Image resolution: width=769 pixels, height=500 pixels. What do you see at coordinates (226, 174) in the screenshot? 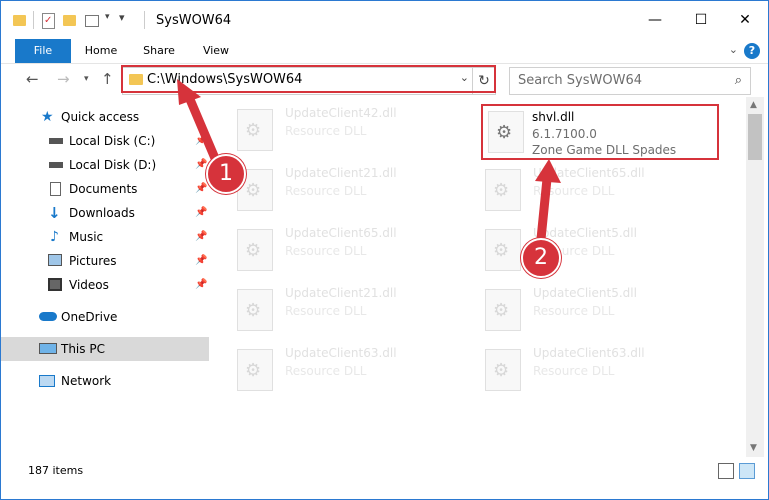
I see `step-badge-1: 1` at bounding box center [226, 174].